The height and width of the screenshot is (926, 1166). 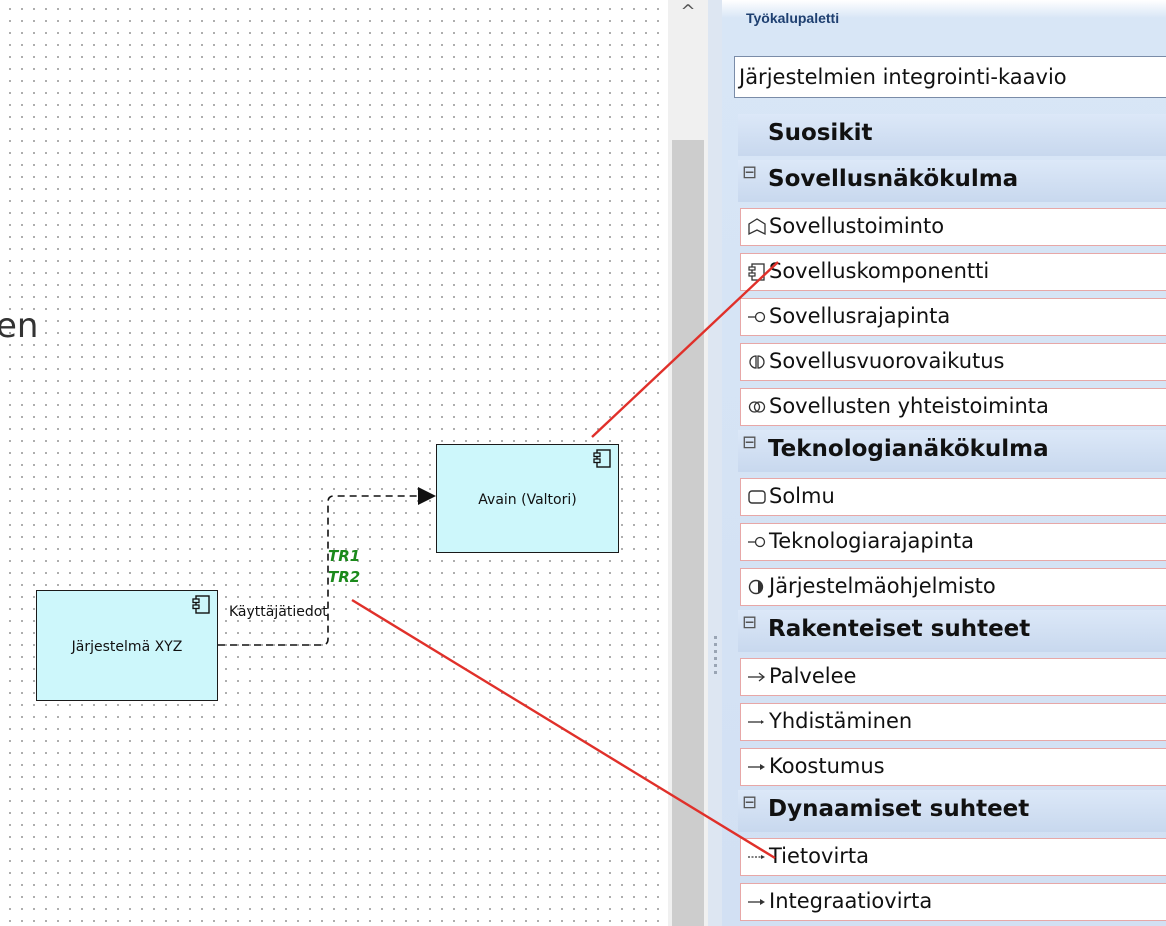 I want to click on tool-item-integraatiovirta: Integraatiovirta, so click(x=953, y=902).